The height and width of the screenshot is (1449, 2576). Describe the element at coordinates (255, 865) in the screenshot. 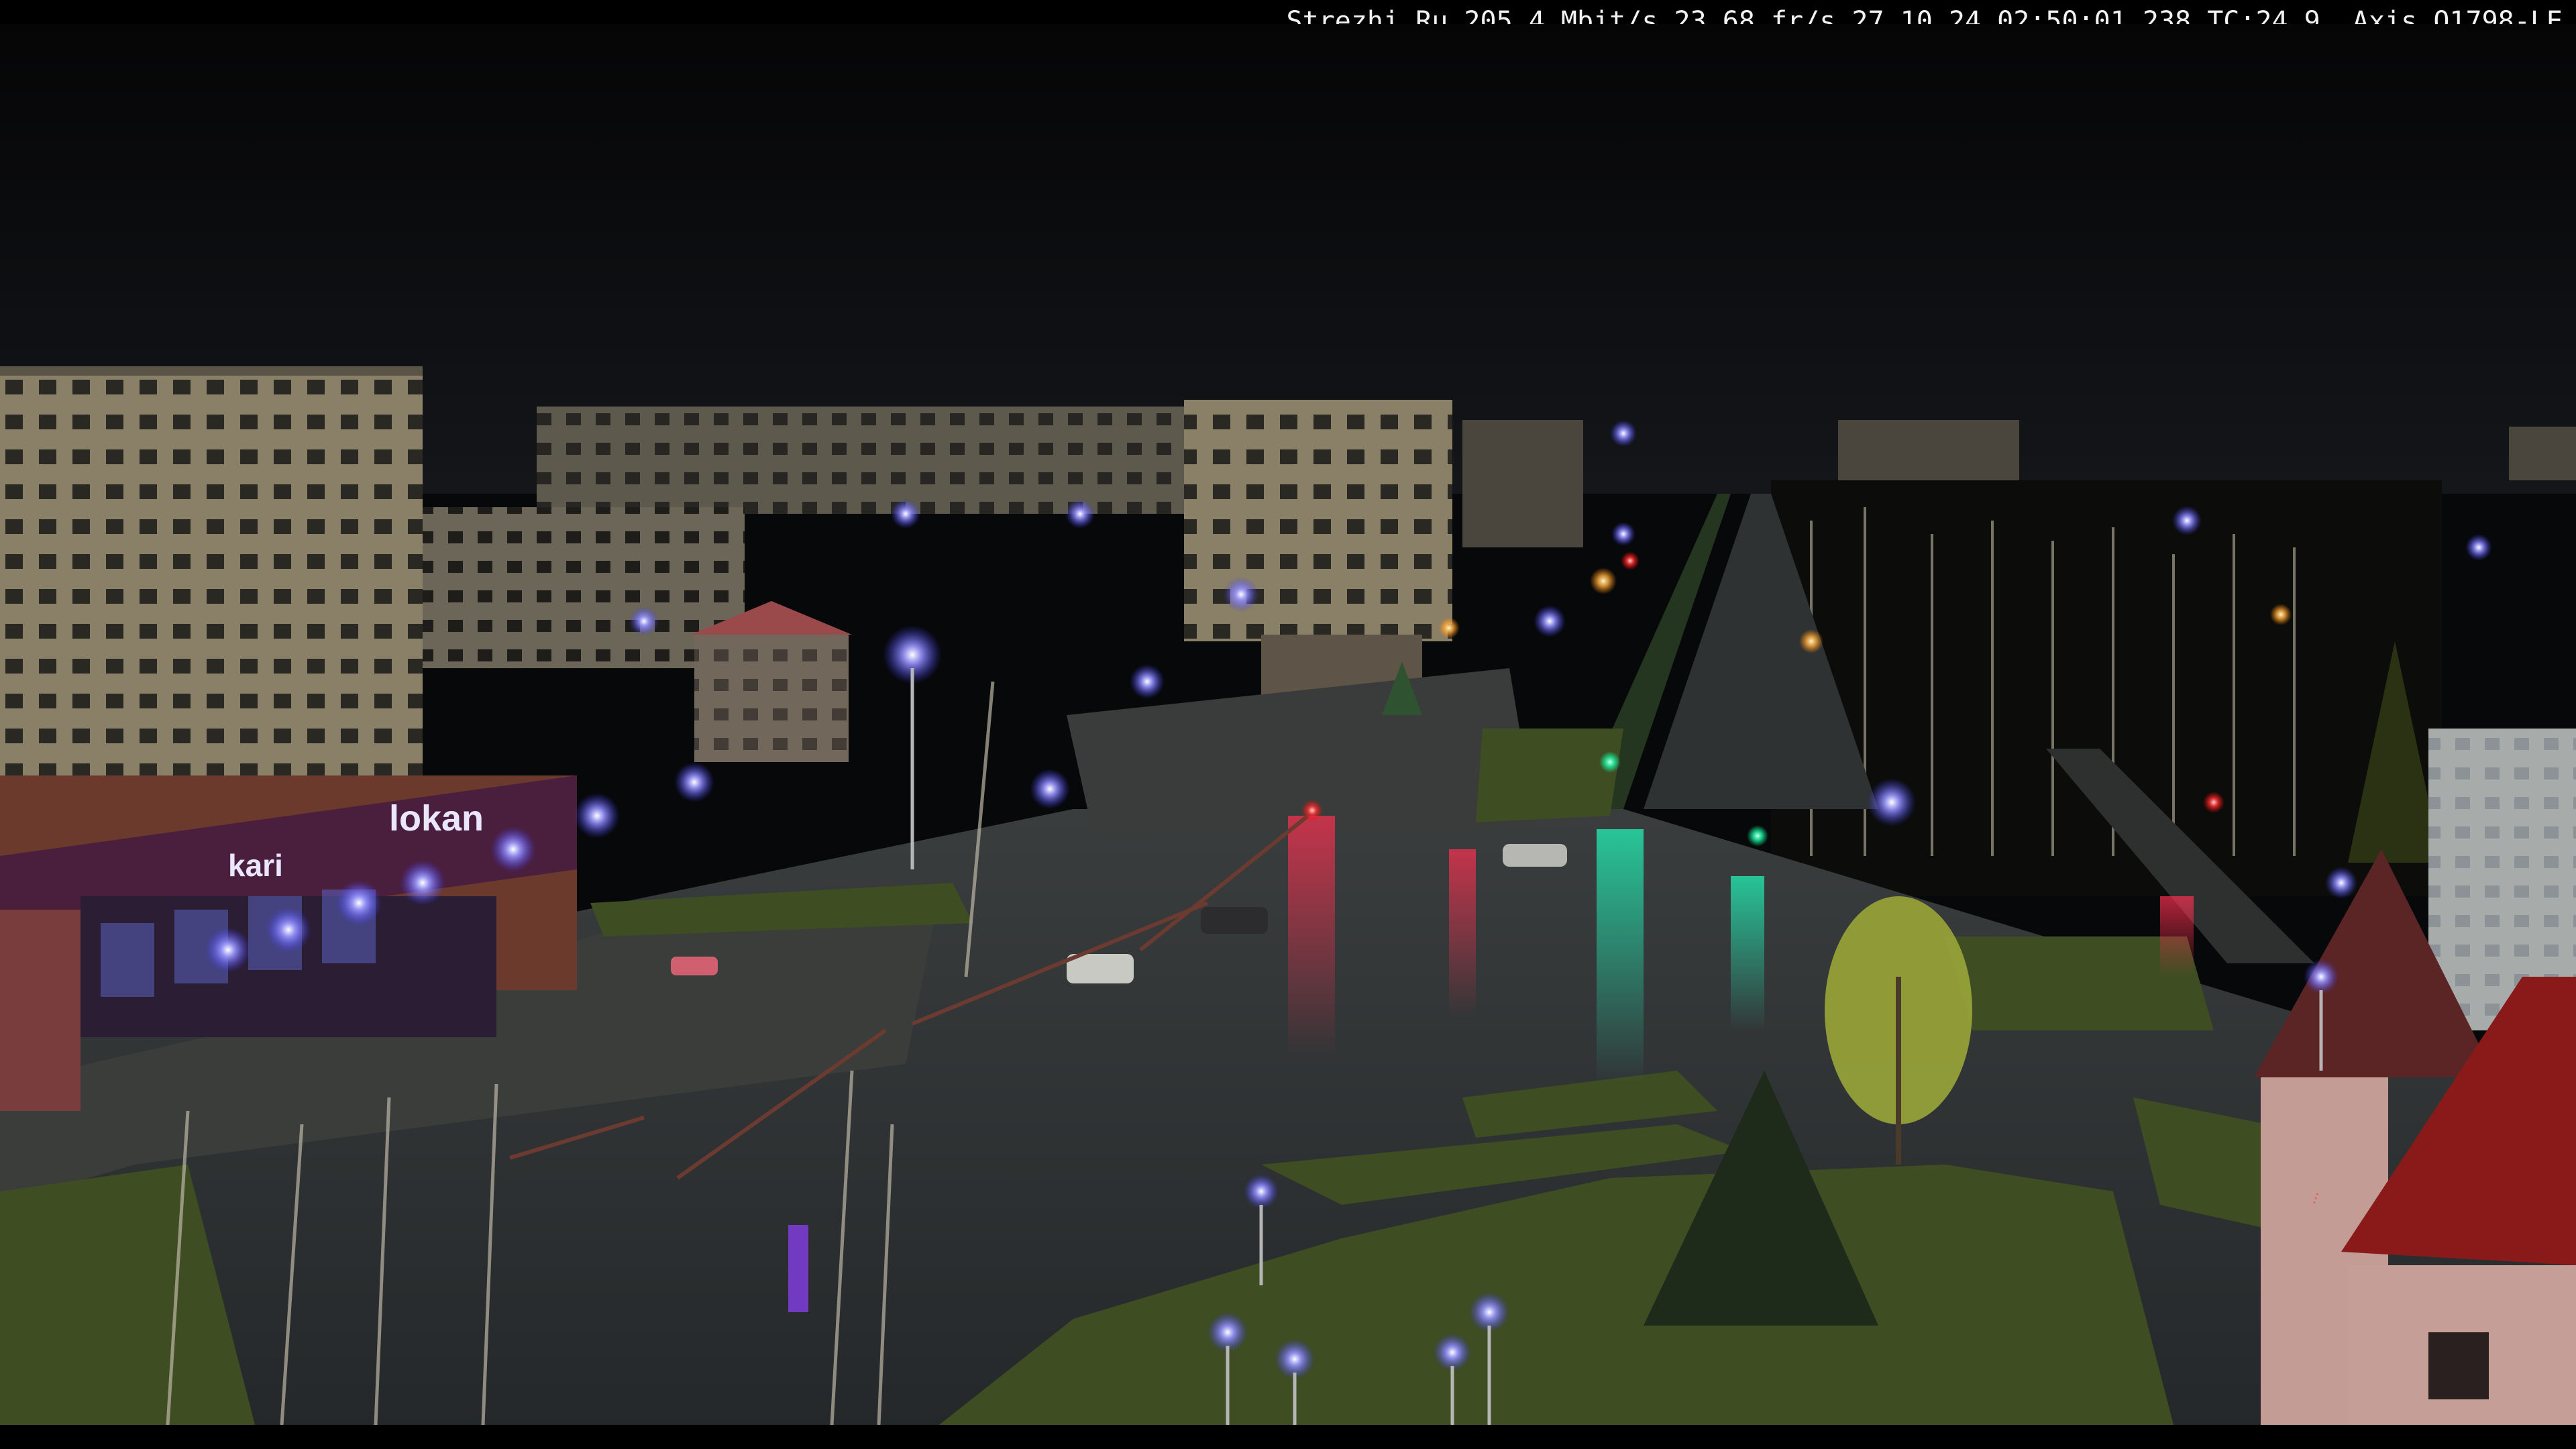

I see `store-sign-kari: kari` at that location.